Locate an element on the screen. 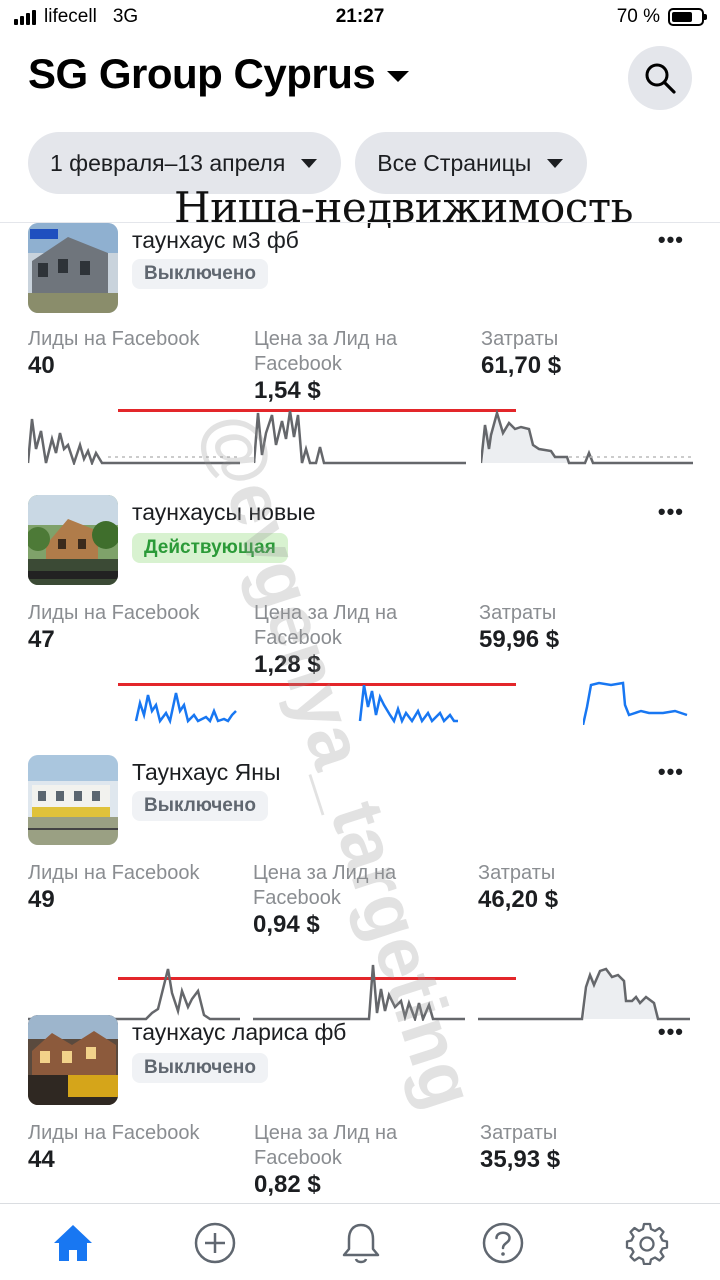 The width and height of the screenshot is (720, 1280). metric-value: 59,96 $ is located at coordinates (519, 639).